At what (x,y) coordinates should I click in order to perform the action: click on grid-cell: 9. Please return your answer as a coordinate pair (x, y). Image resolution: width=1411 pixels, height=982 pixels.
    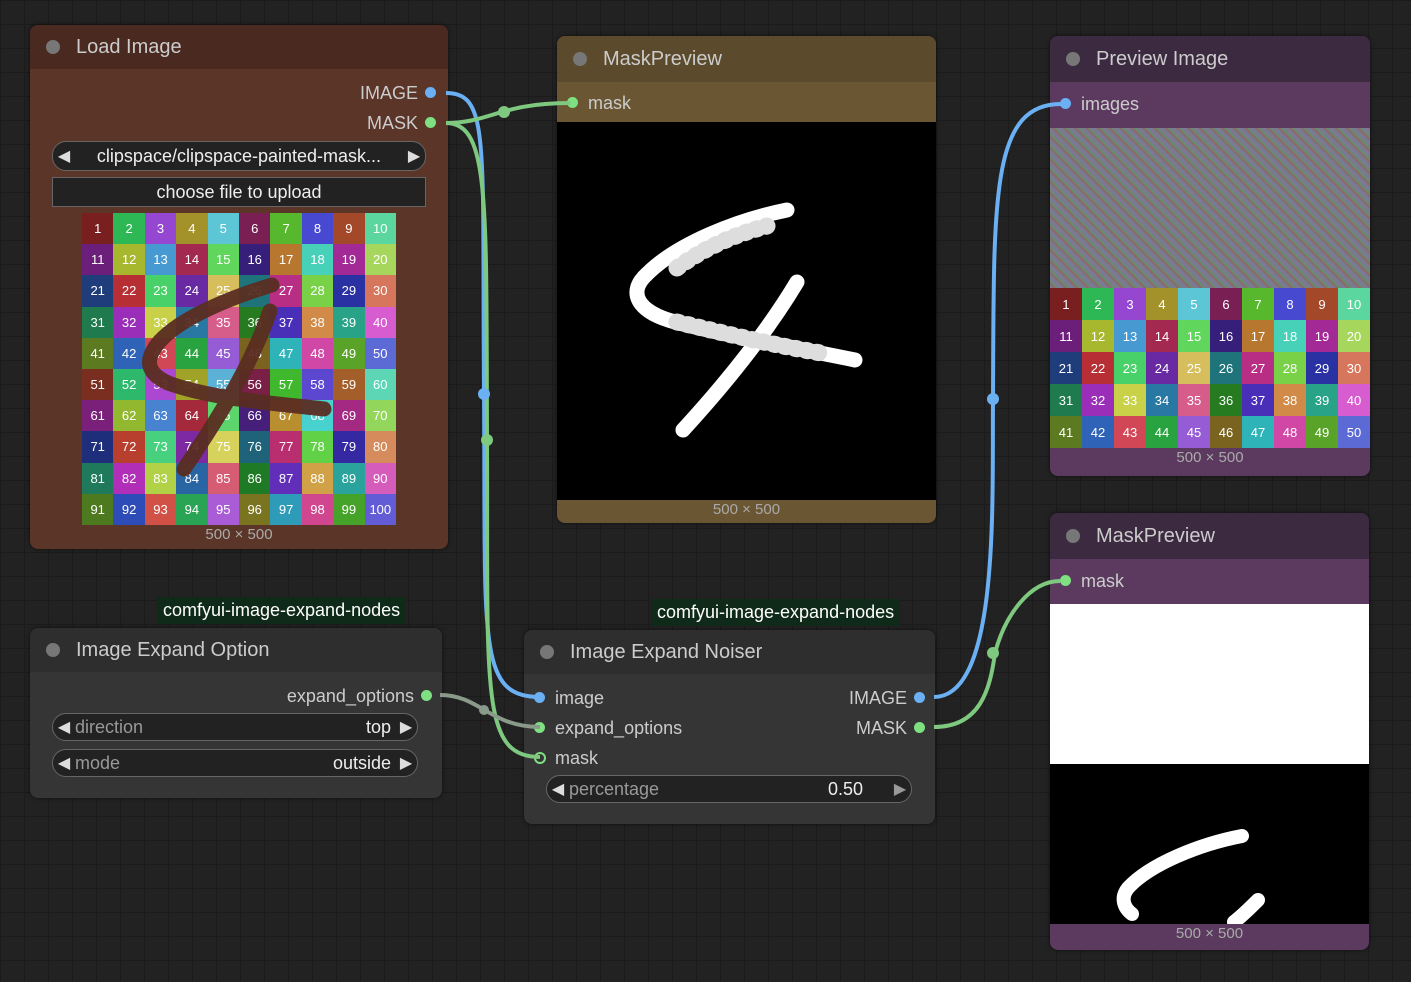
    Looking at the image, I should click on (1322, 304).